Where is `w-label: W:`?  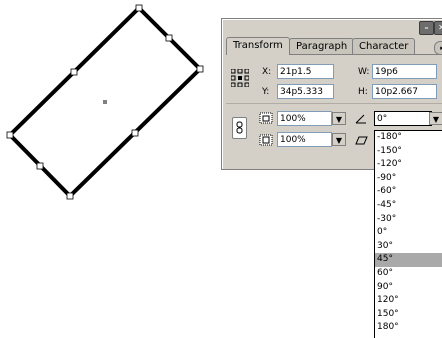 w-label: W: is located at coordinates (364, 72).